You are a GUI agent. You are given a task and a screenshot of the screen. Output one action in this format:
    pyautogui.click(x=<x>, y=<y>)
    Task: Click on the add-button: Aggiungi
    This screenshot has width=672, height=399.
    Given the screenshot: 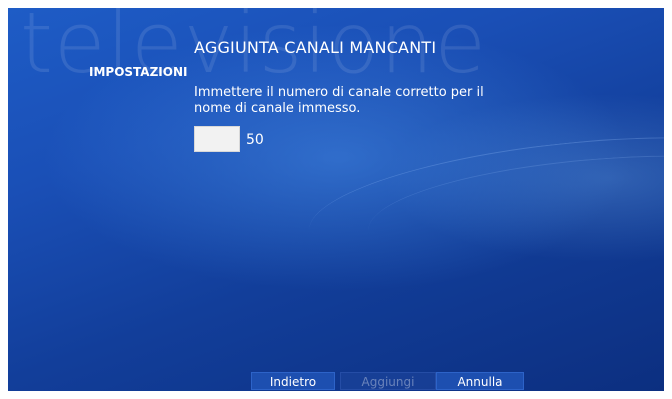 What is the action you would take?
    pyautogui.click(x=388, y=381)
    